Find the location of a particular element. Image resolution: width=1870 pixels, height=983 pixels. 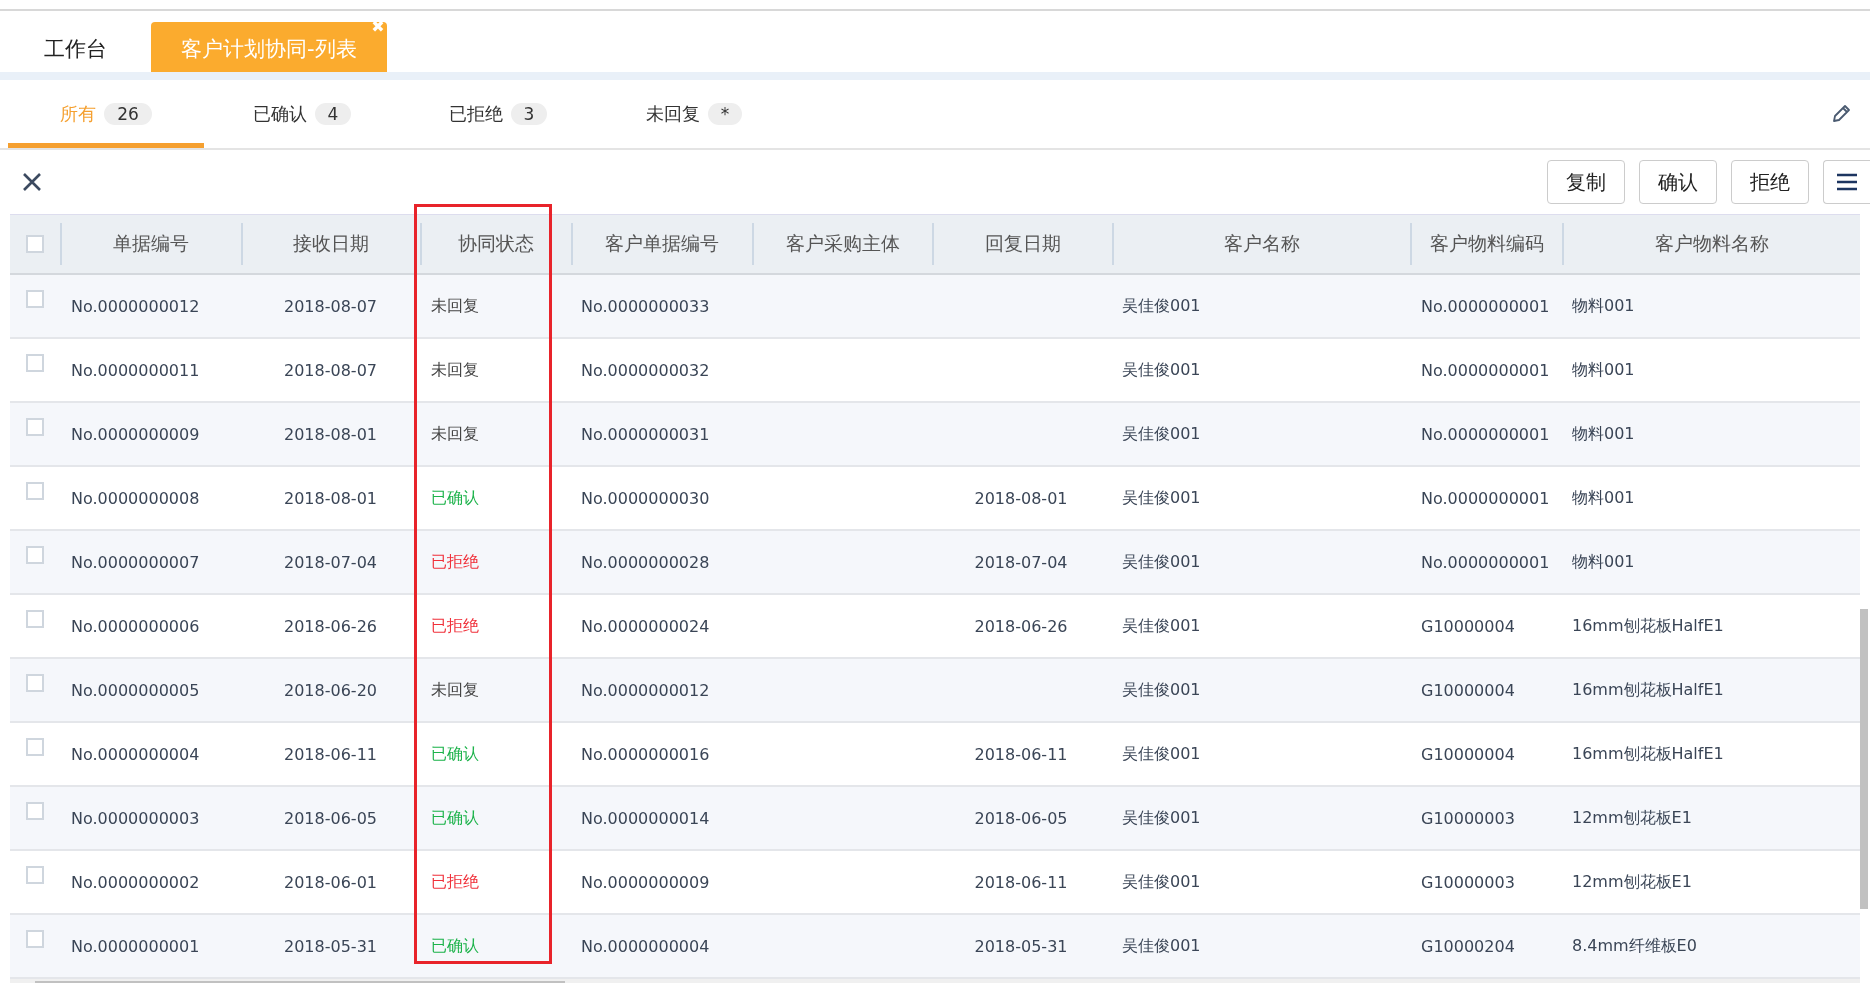

filter-tab: 所有 26 is located at coordinates (106, 114).